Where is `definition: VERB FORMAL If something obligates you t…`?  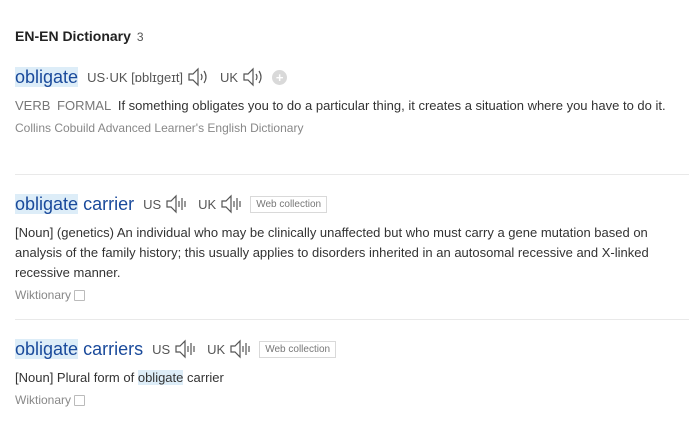 definition: VERB FORMAL If something obligates you t… is located at coordinates (349, 106).